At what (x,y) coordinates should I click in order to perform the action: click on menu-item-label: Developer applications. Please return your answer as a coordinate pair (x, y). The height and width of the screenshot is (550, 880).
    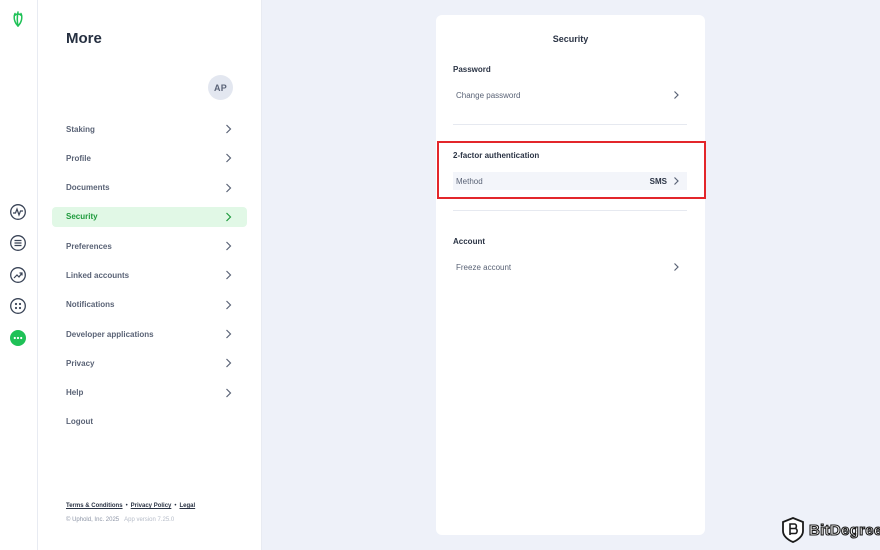
    Looking at the image, I should click on (110, 334).